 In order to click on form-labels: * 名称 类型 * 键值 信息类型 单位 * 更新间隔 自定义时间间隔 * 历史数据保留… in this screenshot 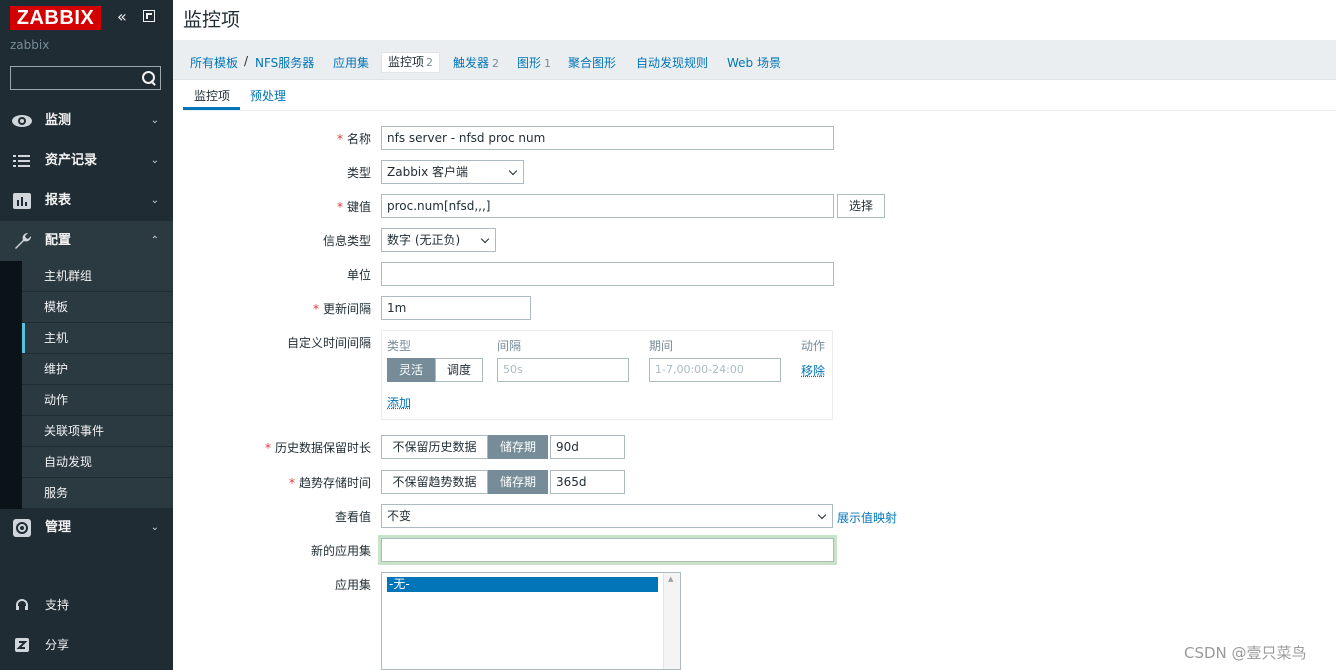, I will do `click(272, 335)`.